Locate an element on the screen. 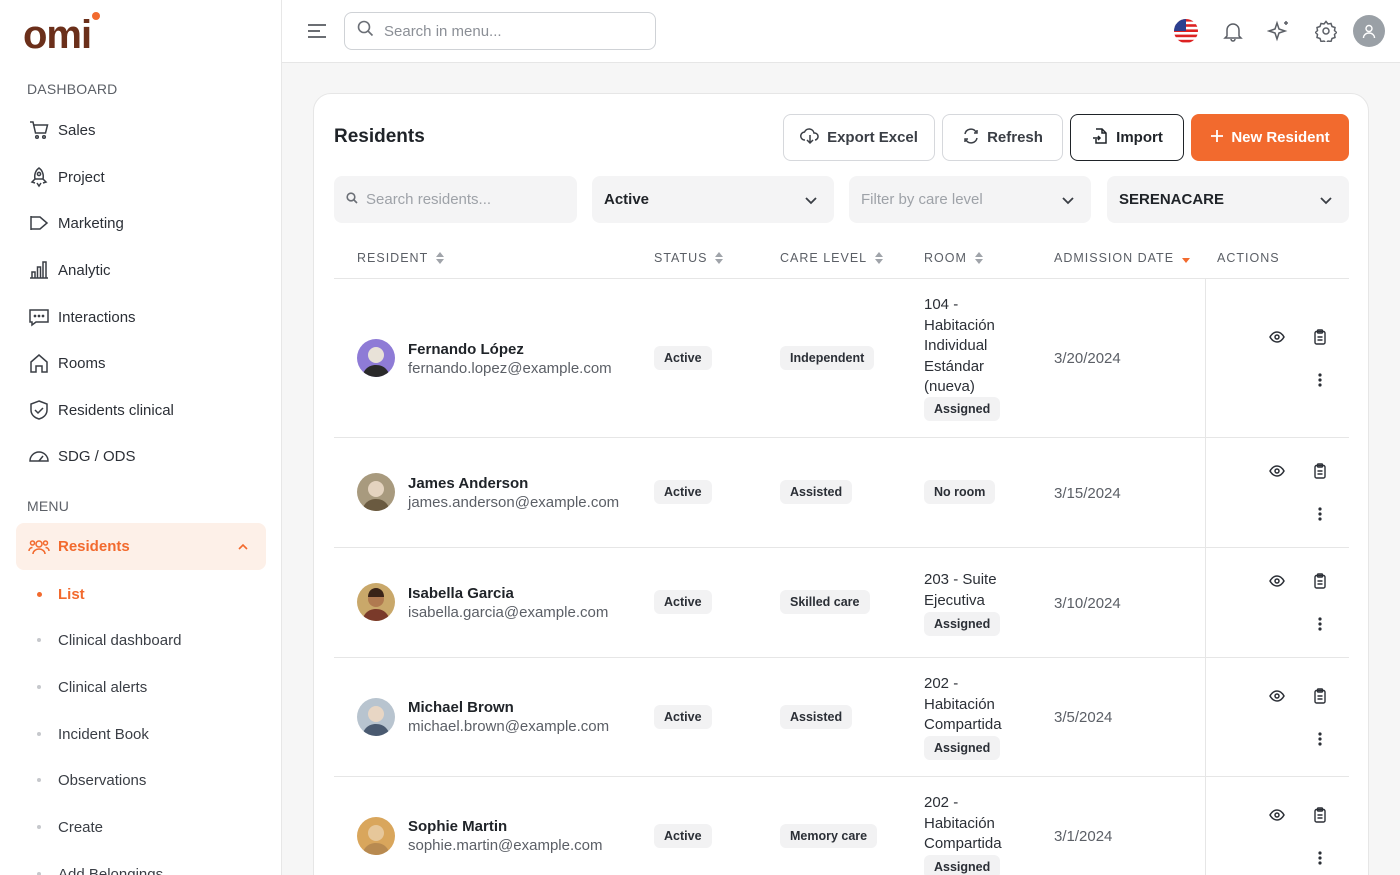 This screenshot has height=875, width=1400. export-excel-button: Export Excel is located at coordinates (859, 137).